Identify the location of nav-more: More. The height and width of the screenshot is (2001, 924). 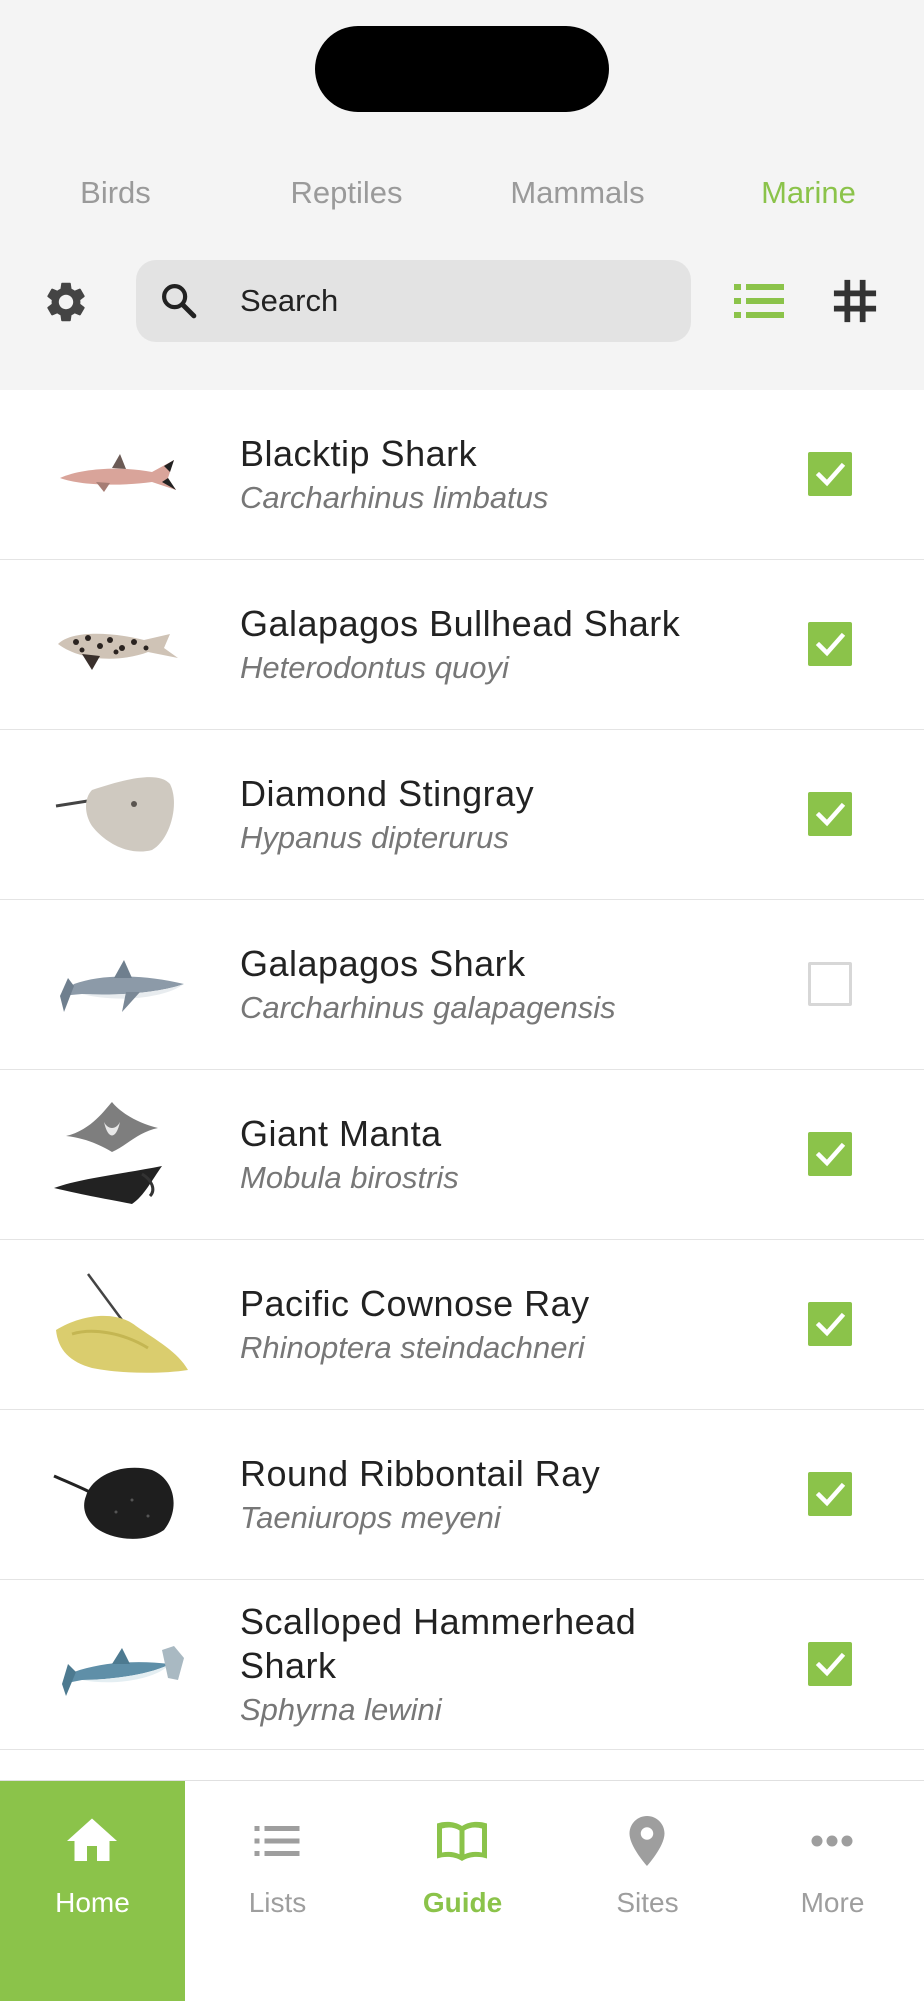
(832, 1891).